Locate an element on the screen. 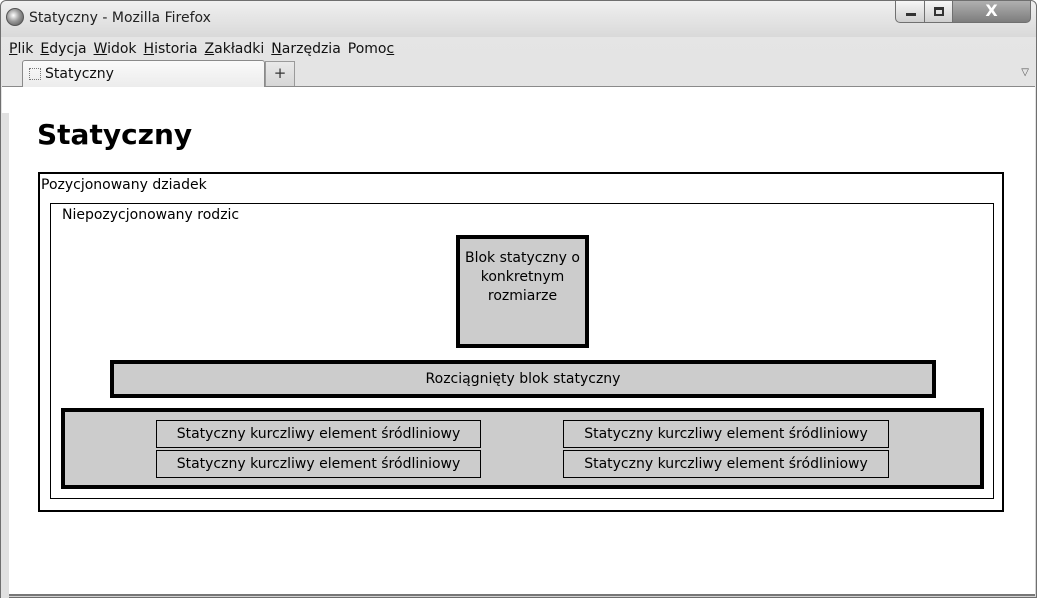 The height and width of the screenshot is (598, 1037). new-tab-button: + is located at coordinates (280, 73).